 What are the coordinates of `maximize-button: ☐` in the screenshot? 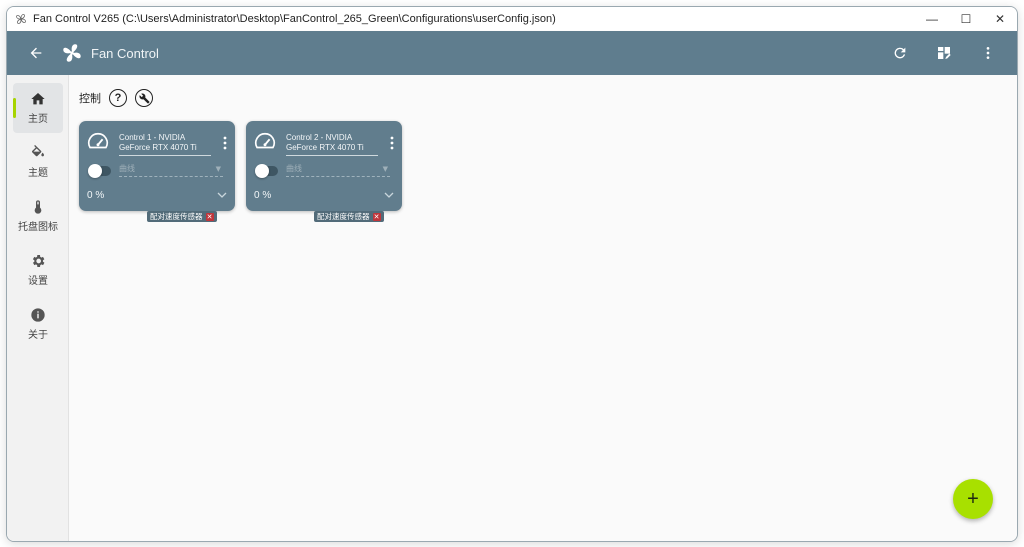 It's located at (966, 19).